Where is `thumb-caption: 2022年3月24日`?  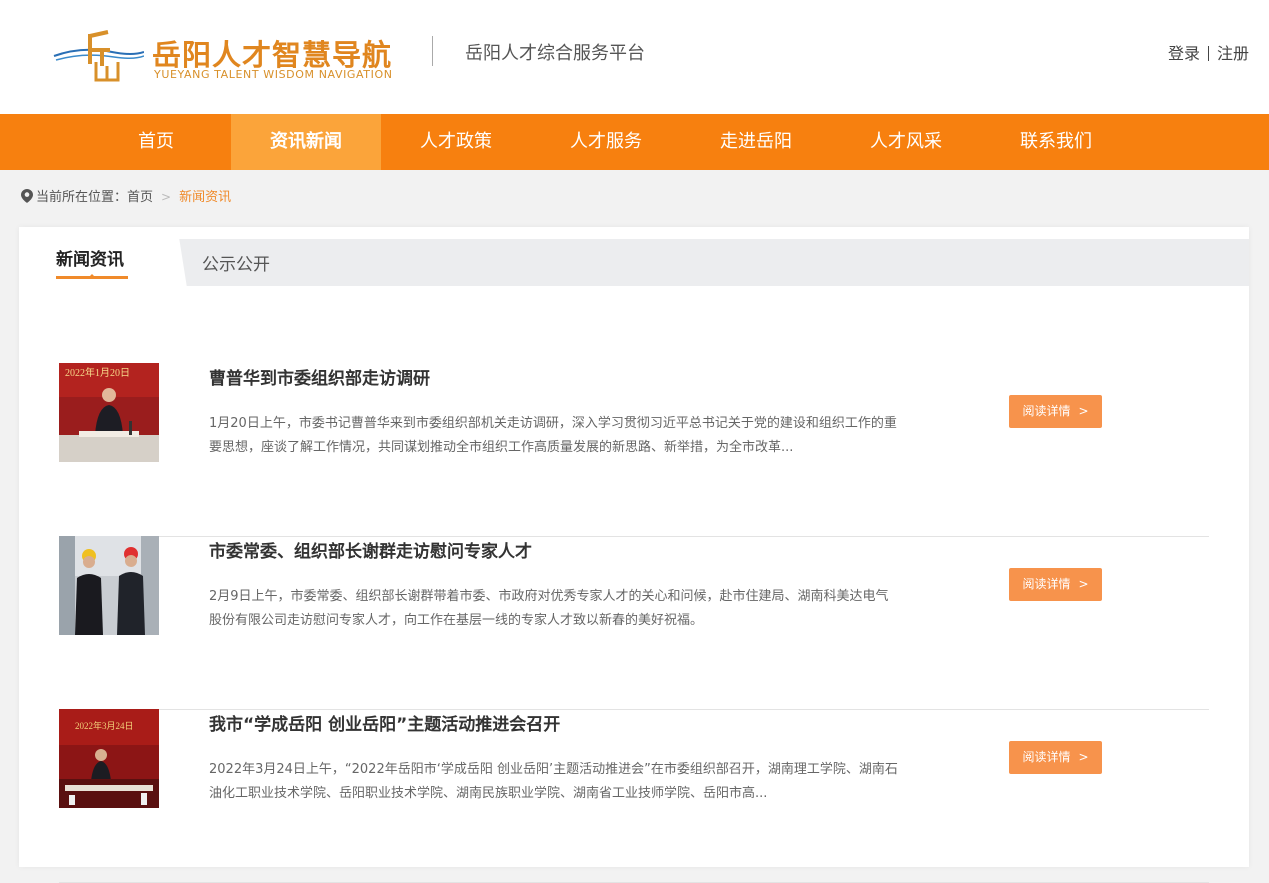 thumb-caption: 2022年3月24日 is located at coordinates (104, 725).